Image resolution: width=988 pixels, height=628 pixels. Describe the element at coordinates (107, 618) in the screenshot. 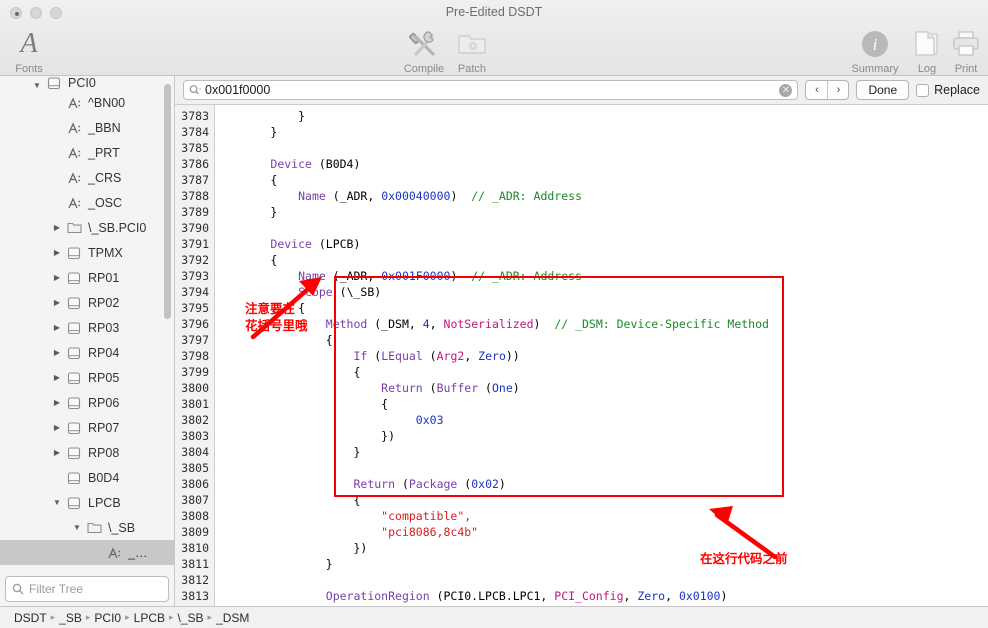

I see `breadcrumb-item: PCI0` at that location.